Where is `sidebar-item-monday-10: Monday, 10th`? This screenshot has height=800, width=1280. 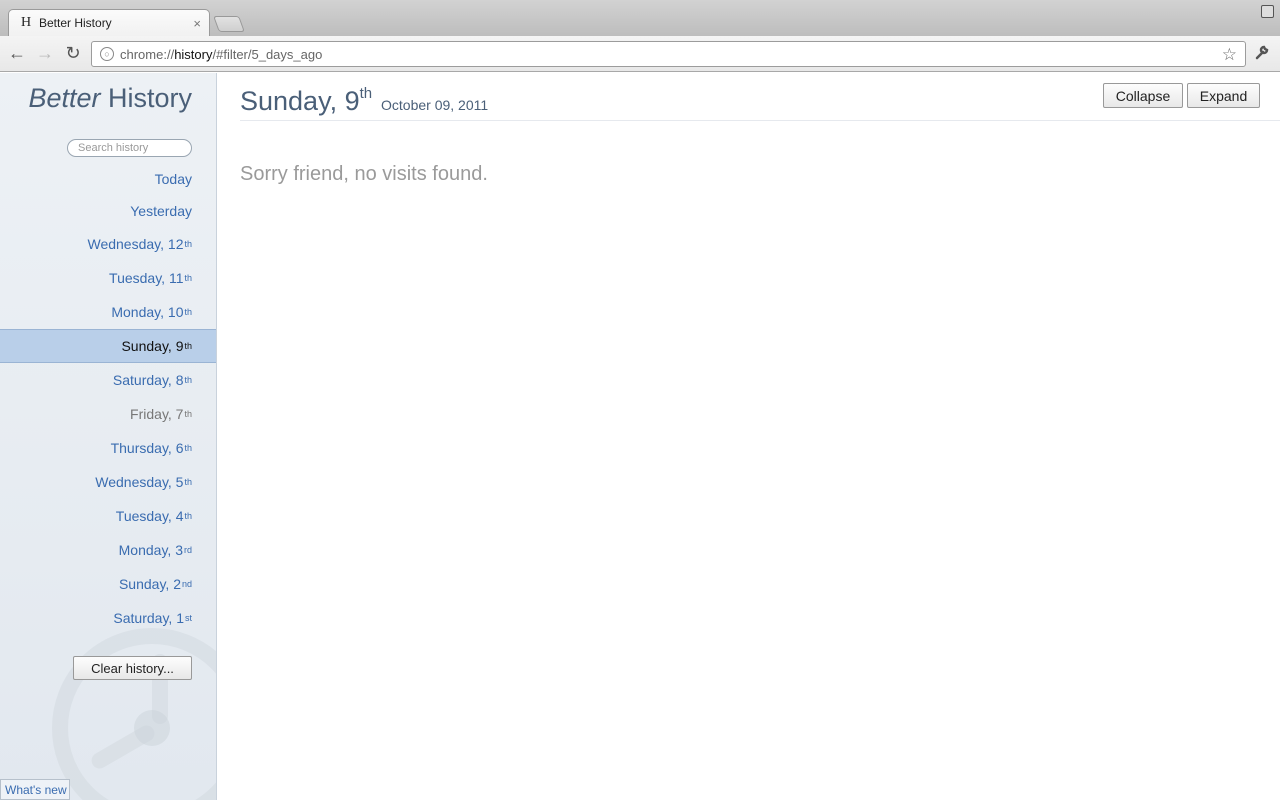 sidebar-item-monday-10: Monday, 10th is located at coordinates (108, 312).